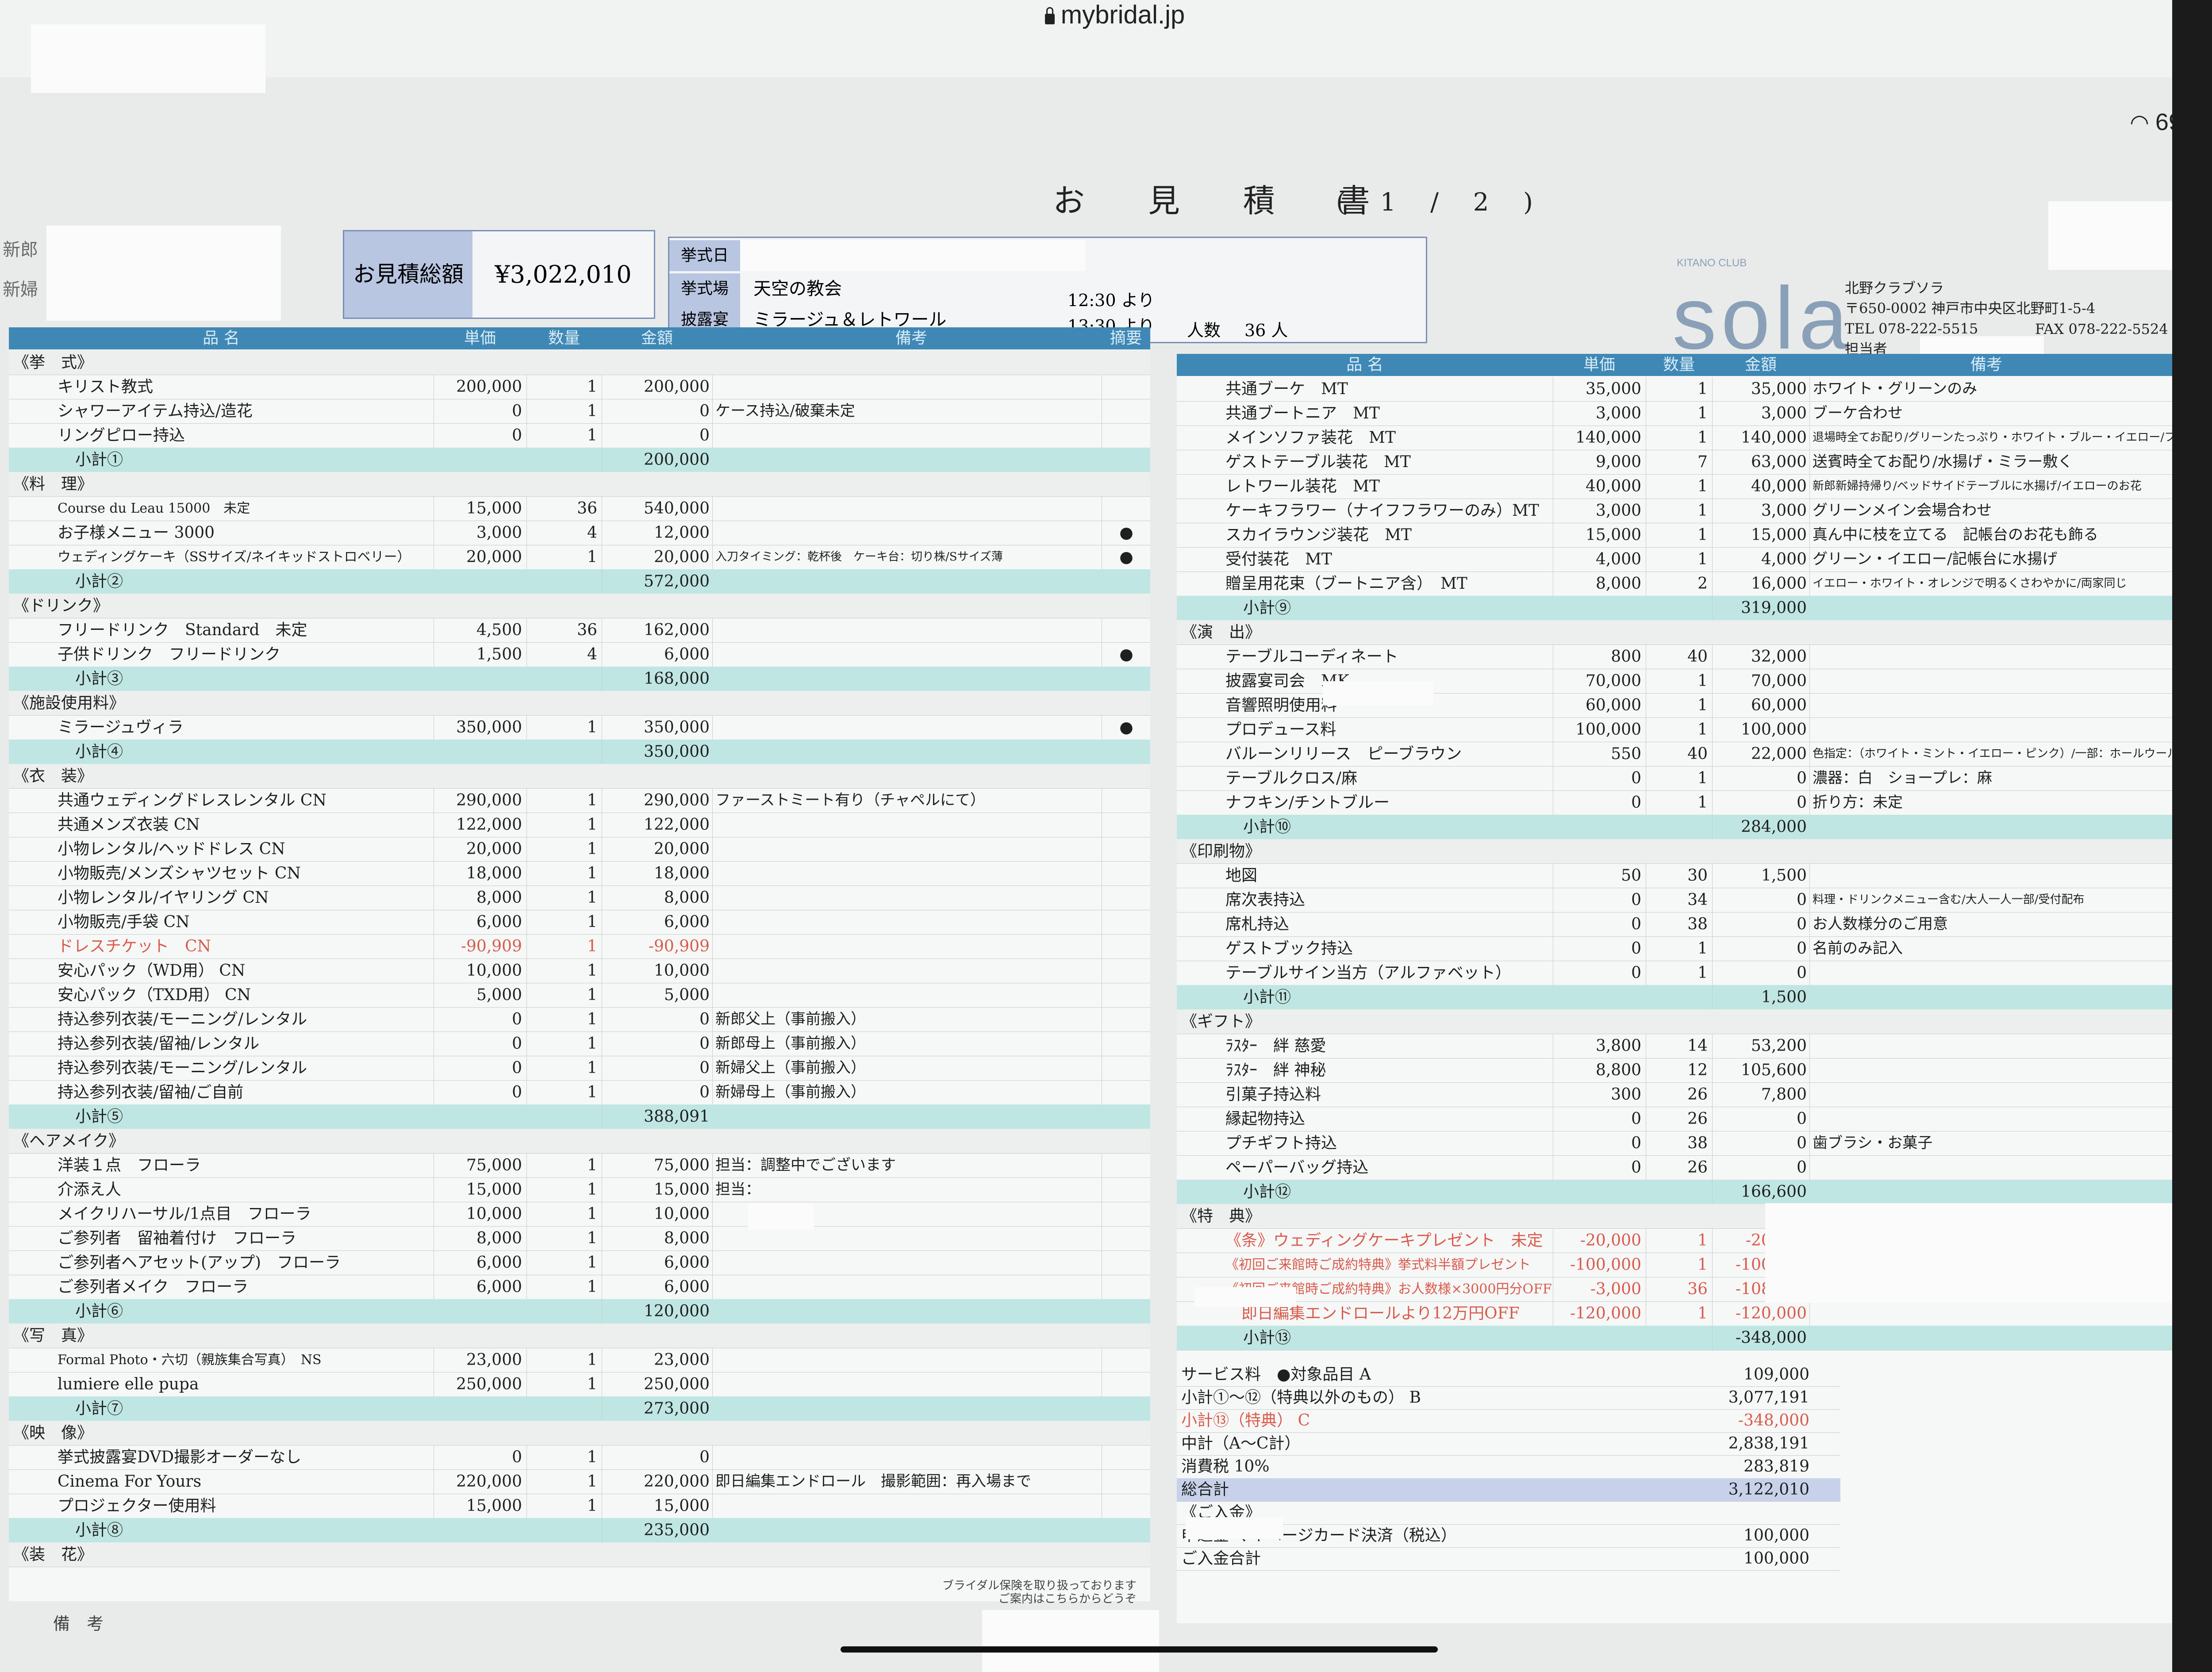  Describe the element at coordinates (657, 1238) in the screenshot. I see `amount: 8,000` at that location.